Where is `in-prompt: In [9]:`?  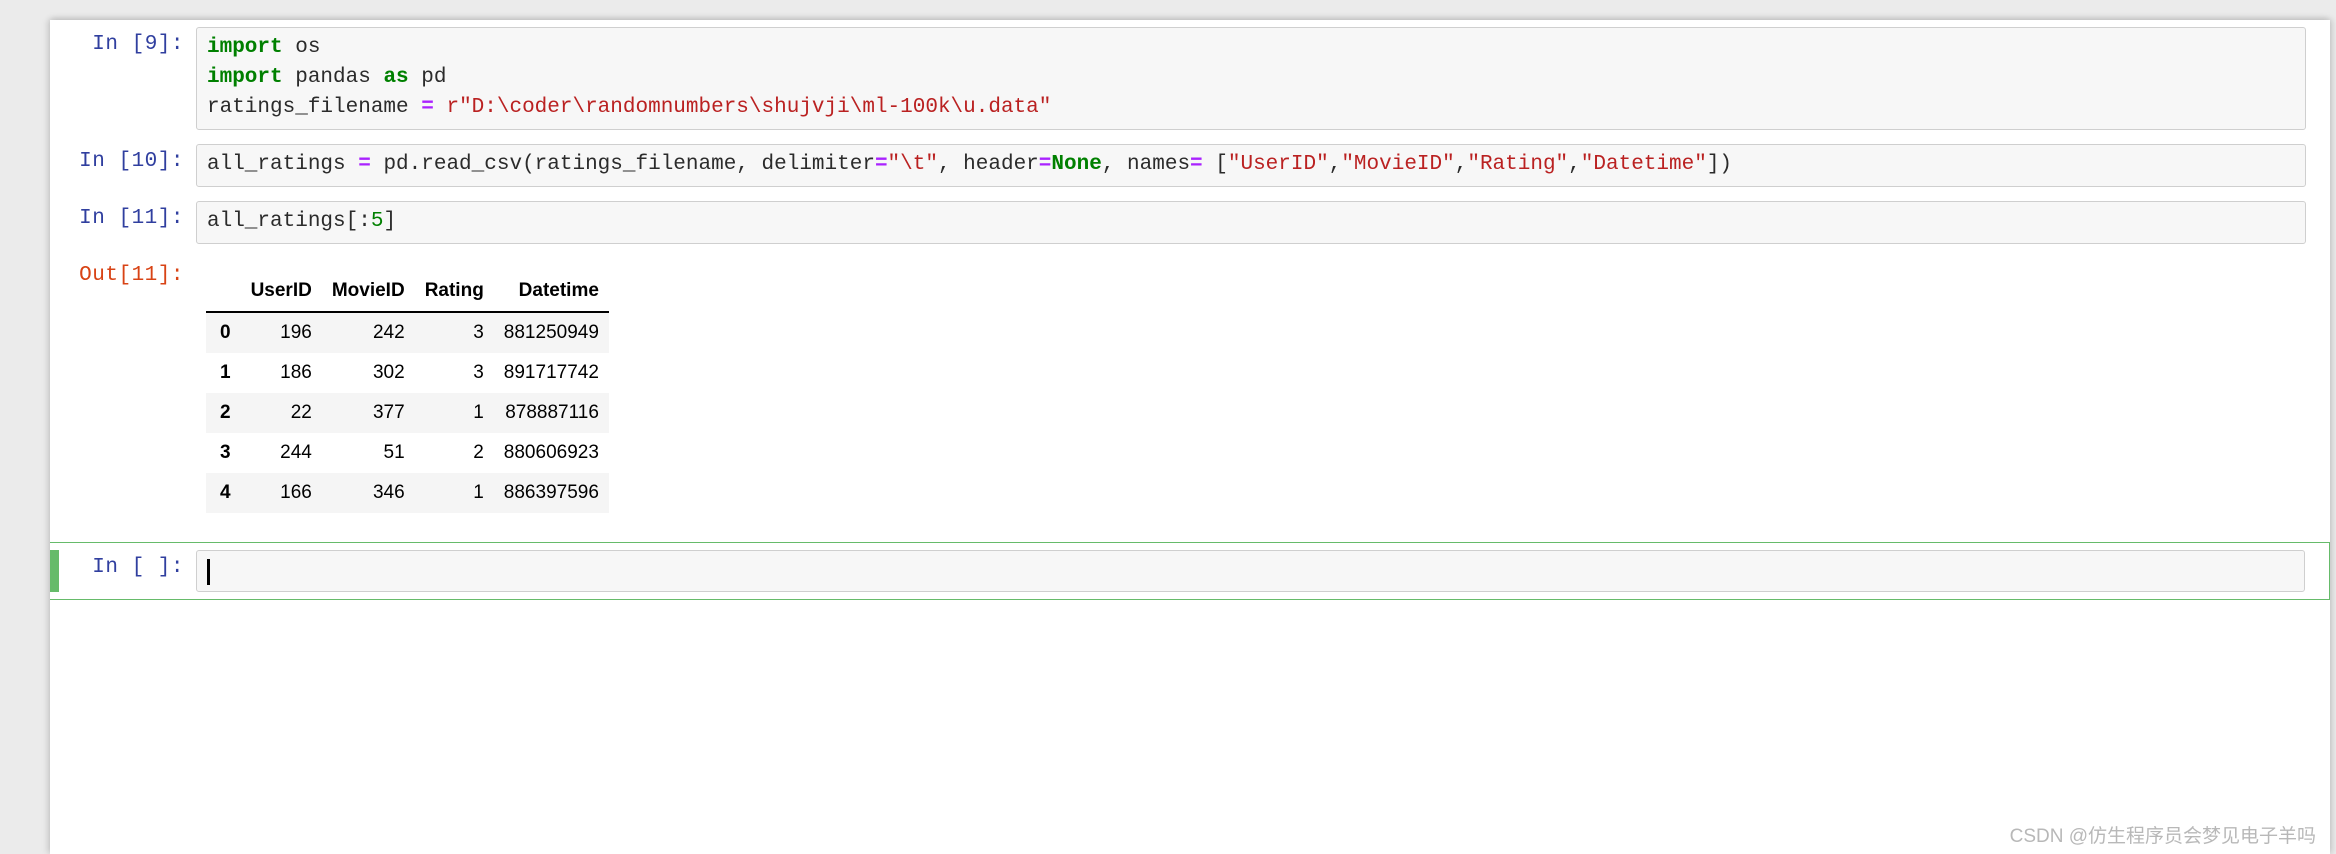
in-prompt: In [9]: is located at coordinates (138, 44).